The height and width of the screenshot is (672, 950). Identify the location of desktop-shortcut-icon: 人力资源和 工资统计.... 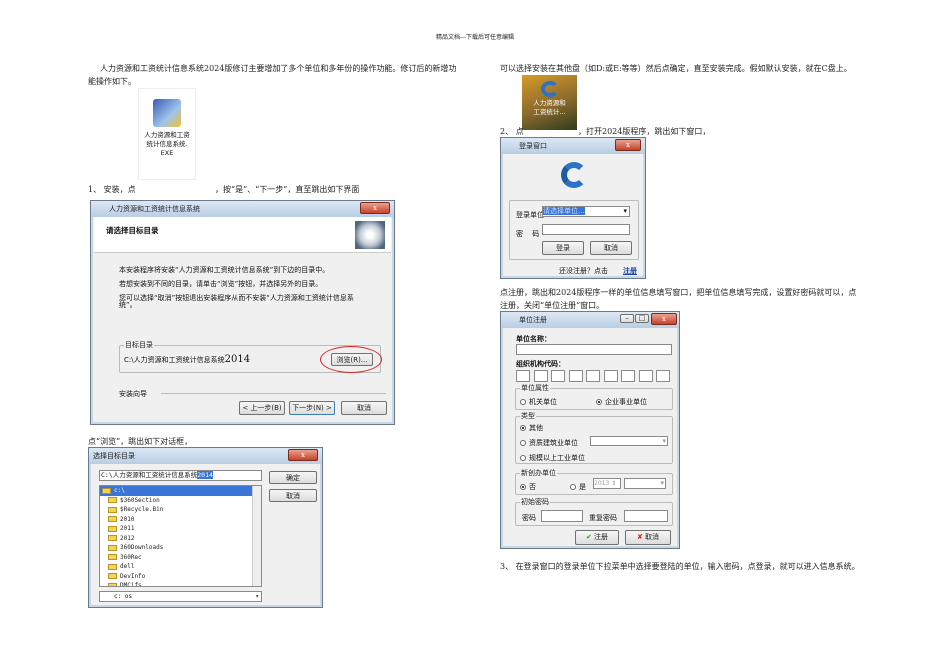
(549, 102).